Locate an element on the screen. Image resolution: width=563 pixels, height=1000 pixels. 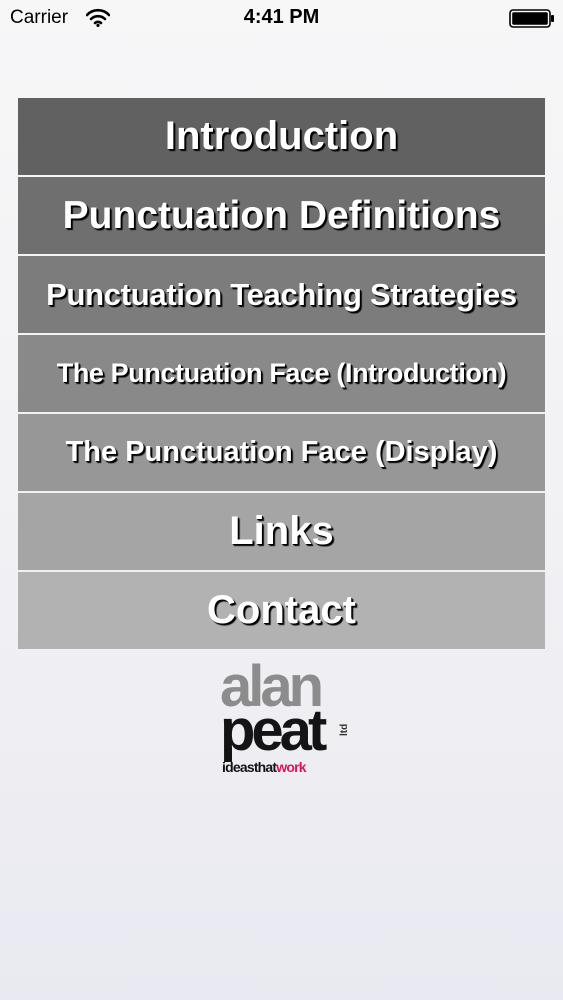
status-bar: Carrier 4:41 PM is located at coordinates (281, 19).